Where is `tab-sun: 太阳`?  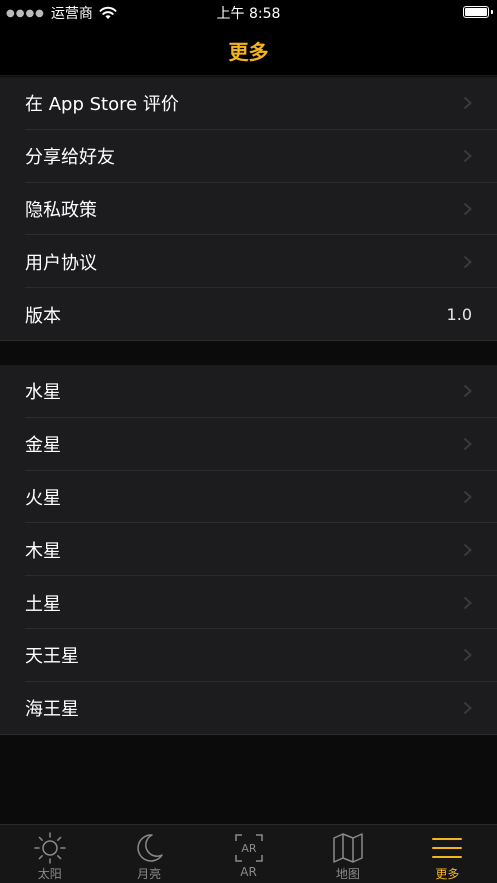 tab-sun: 太阳 is located at coordinates (49, 854).